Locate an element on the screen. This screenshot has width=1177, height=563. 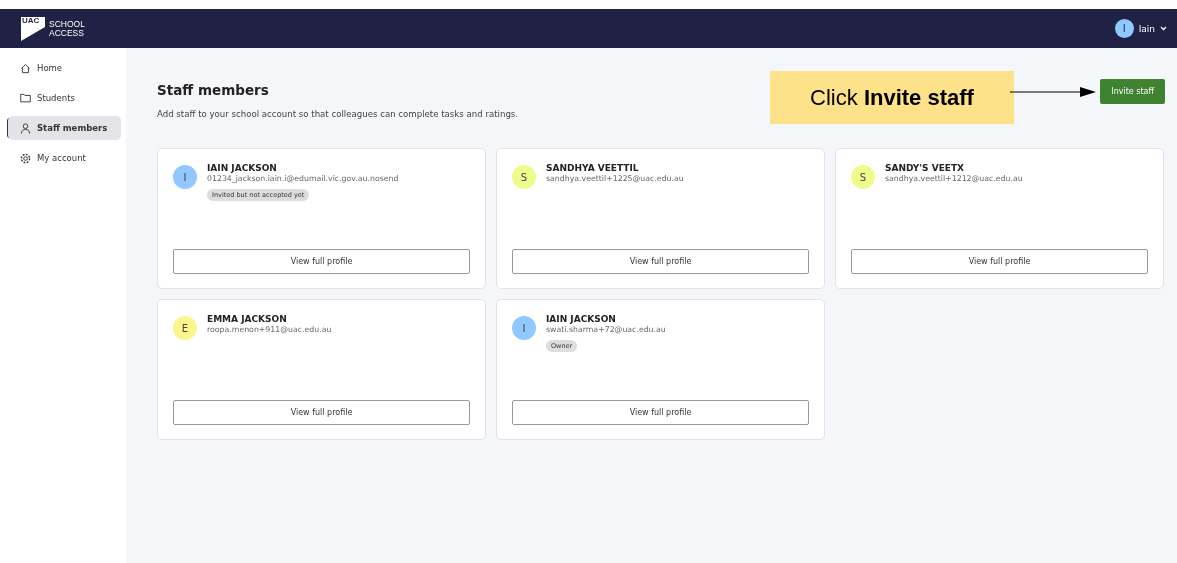
logo-icon is located at coordinates (33, 28).